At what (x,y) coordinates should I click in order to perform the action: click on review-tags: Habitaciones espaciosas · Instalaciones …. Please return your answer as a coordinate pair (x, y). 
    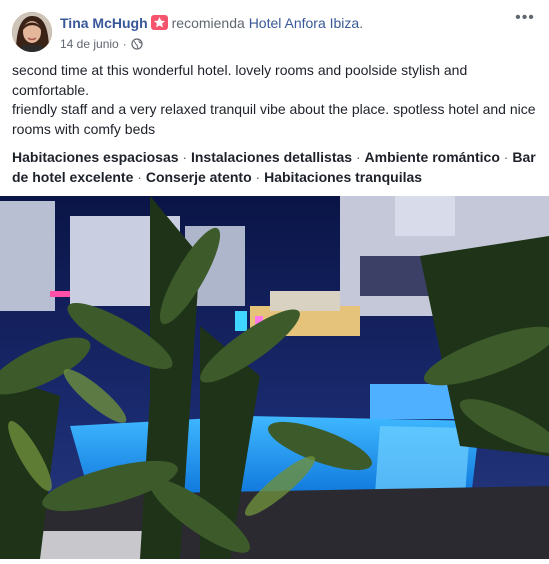
    Looking at the image, I should click on (274, 167).